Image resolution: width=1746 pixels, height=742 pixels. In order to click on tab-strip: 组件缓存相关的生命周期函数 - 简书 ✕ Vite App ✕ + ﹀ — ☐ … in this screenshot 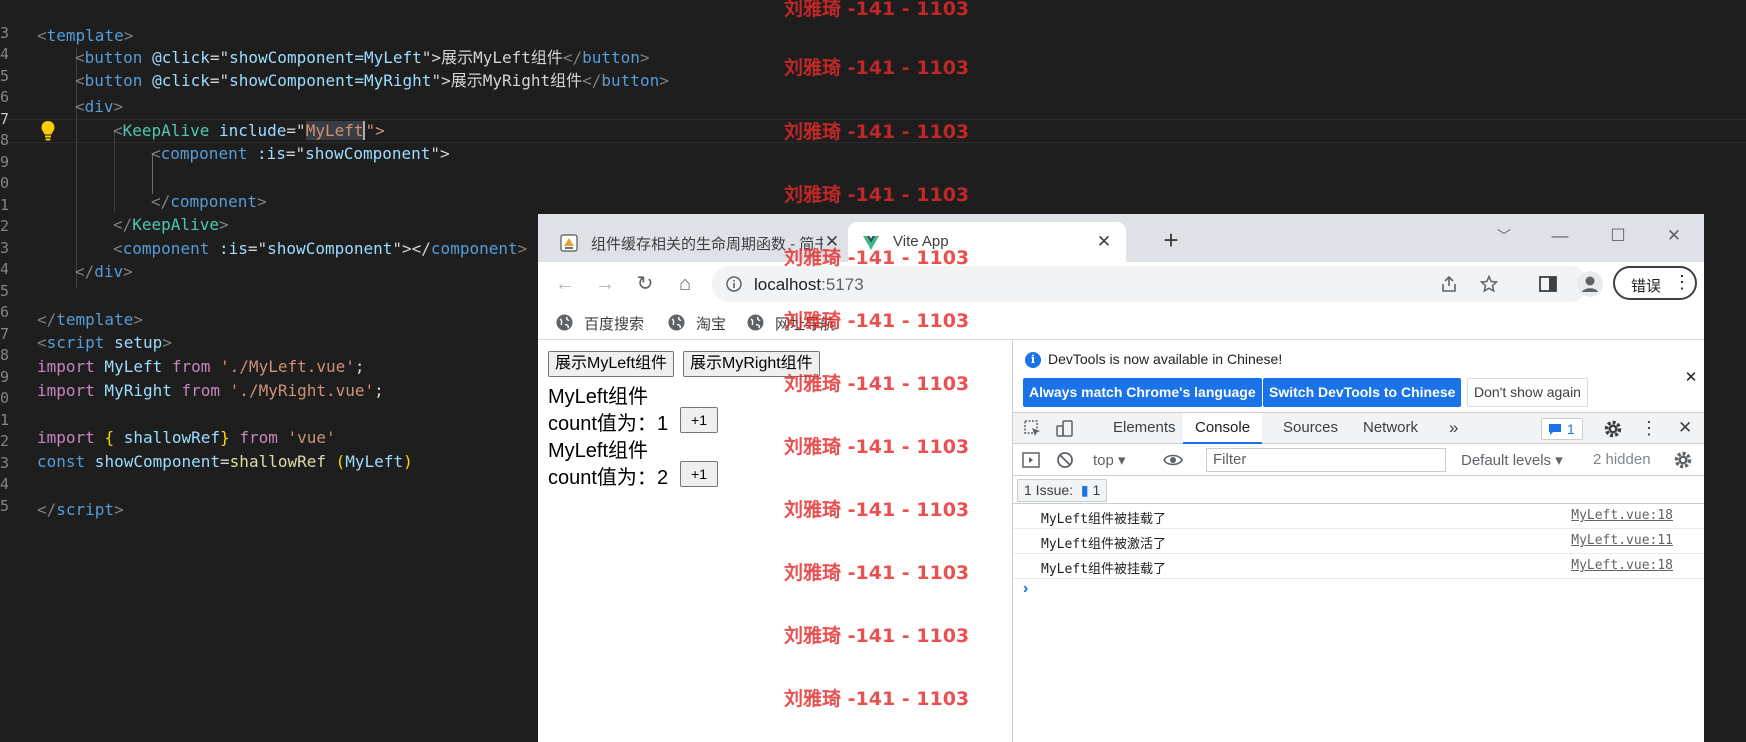, I will do `click(1121, 238)`.